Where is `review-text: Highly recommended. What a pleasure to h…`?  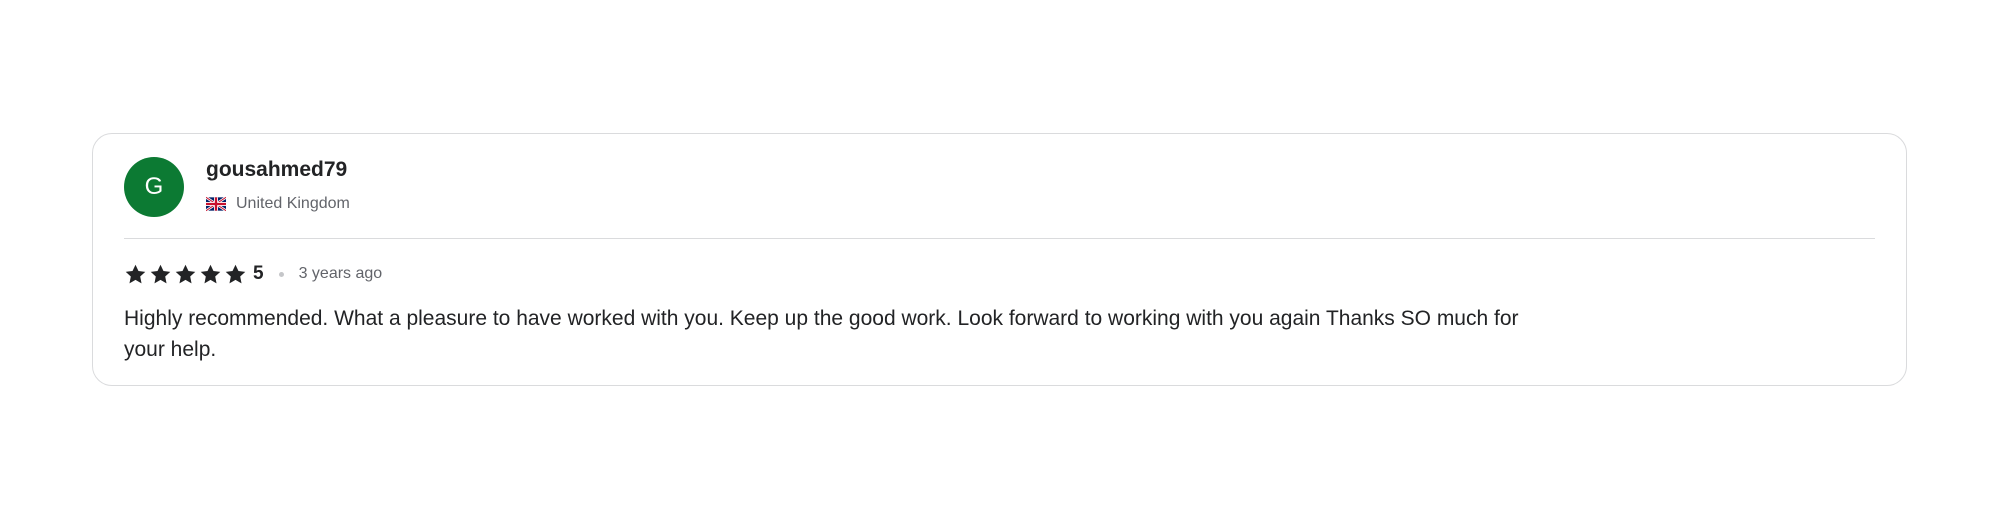
review-text: Highly recommended. What a pleasure to h… is located at coordinates (821, 334).